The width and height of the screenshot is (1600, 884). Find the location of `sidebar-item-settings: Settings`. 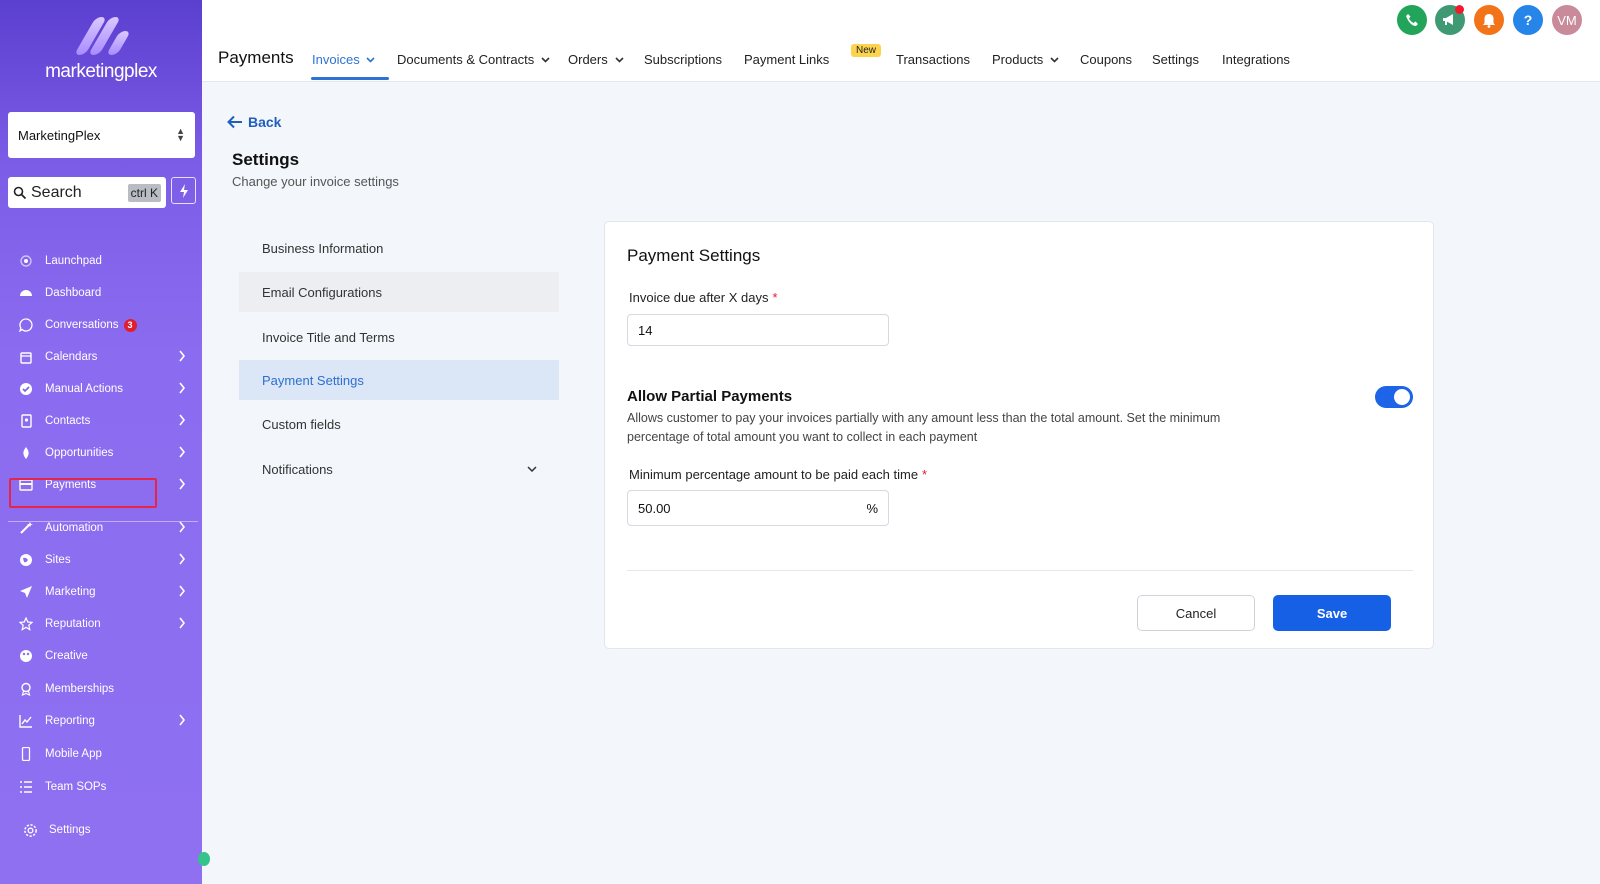

sidebar-item-settings: Settings is located at coordinates (101, 830).